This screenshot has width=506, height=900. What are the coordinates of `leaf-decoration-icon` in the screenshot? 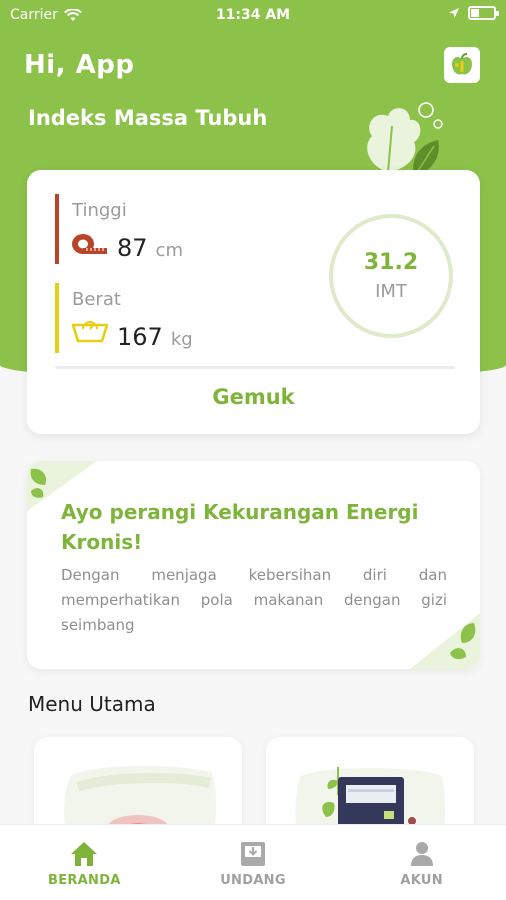 It's located at (405, 139).